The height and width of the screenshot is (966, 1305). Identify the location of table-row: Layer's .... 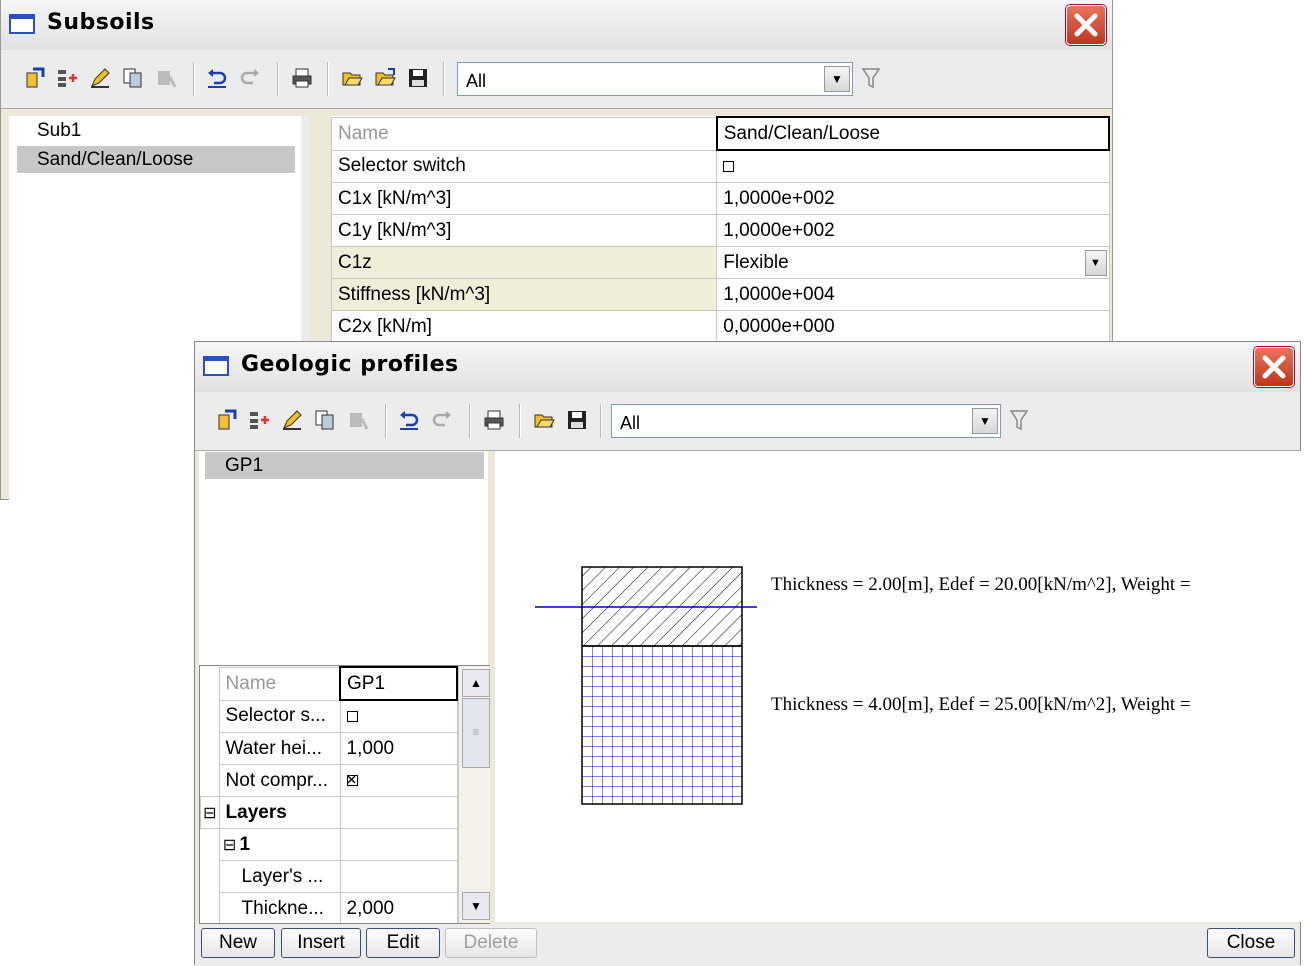
(329, 876).